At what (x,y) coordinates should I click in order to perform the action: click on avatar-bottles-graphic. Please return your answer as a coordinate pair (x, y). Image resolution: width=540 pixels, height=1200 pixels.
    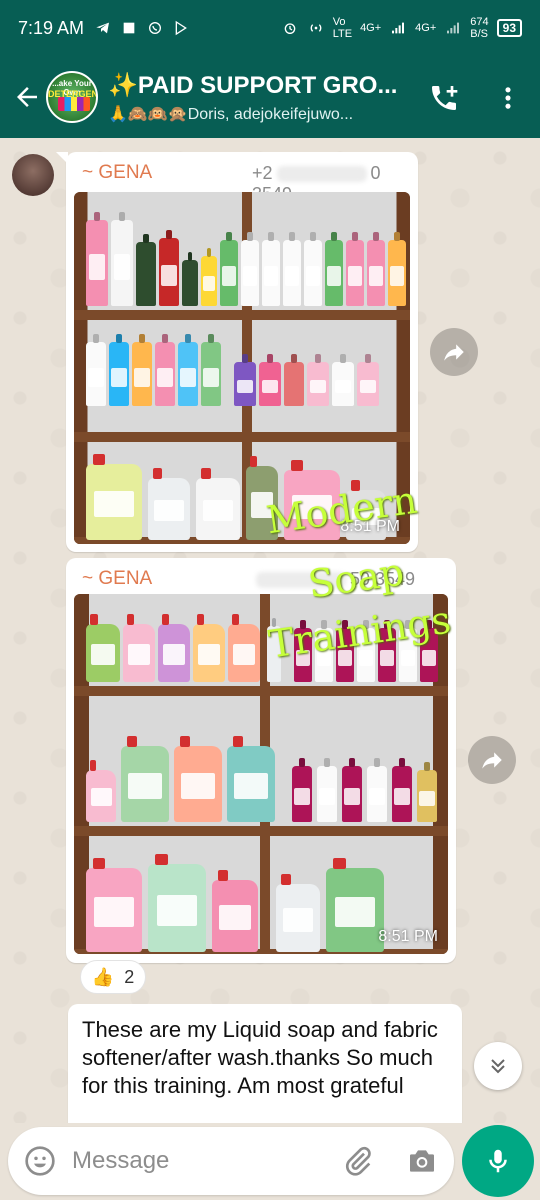
    Looking at the image, I should click on (74, 104).